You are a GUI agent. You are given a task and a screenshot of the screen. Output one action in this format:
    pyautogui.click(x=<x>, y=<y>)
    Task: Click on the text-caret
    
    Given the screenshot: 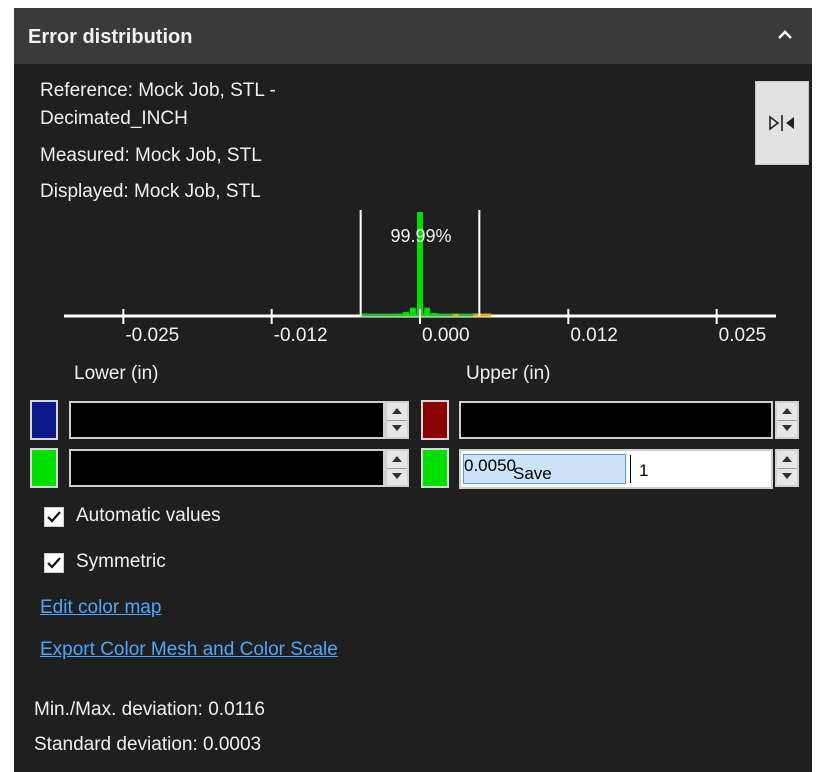 What is the action you would take?
    pyautogui.click(x=630, y=469)
    